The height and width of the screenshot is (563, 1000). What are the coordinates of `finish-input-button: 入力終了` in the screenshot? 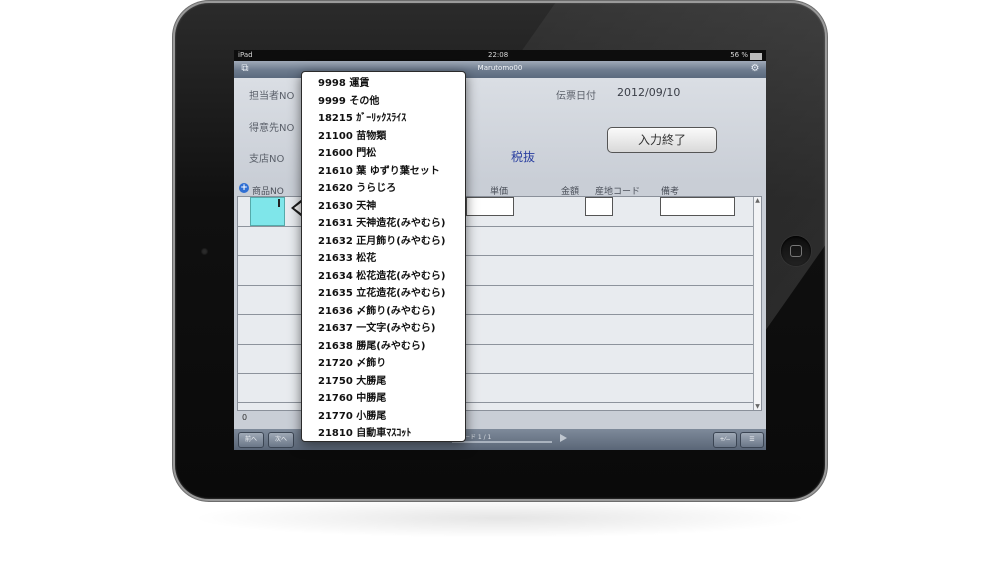 It's located at (662, 140).